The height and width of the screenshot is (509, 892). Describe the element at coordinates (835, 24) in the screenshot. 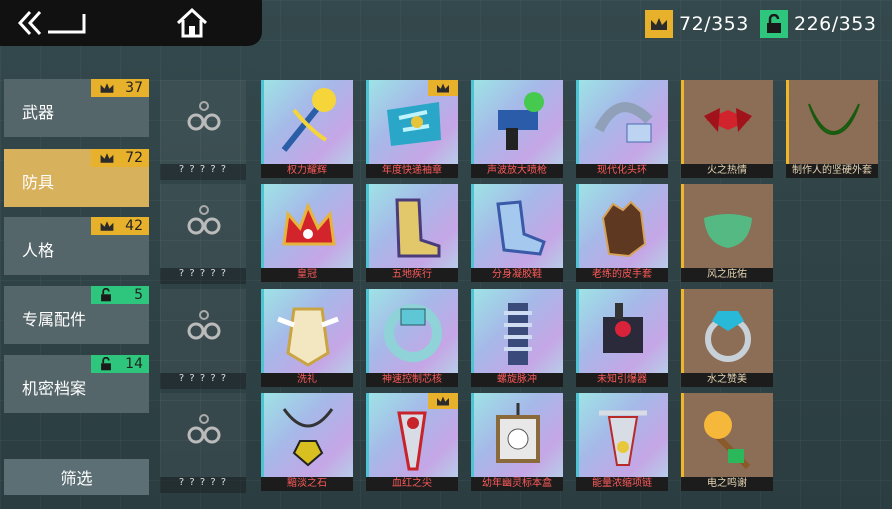

I see `unlock-count: 226/353` at that location.